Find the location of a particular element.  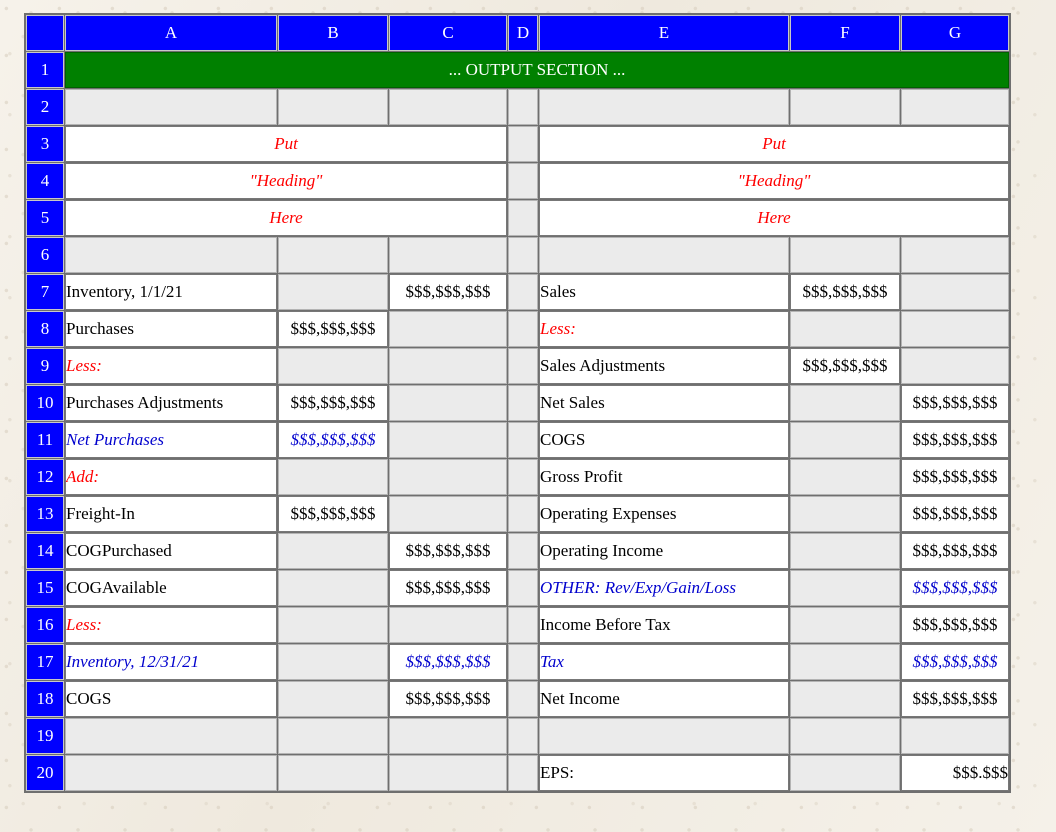

heading-placeholder-right-4: "Heading" is located at coordinates (774, 181).